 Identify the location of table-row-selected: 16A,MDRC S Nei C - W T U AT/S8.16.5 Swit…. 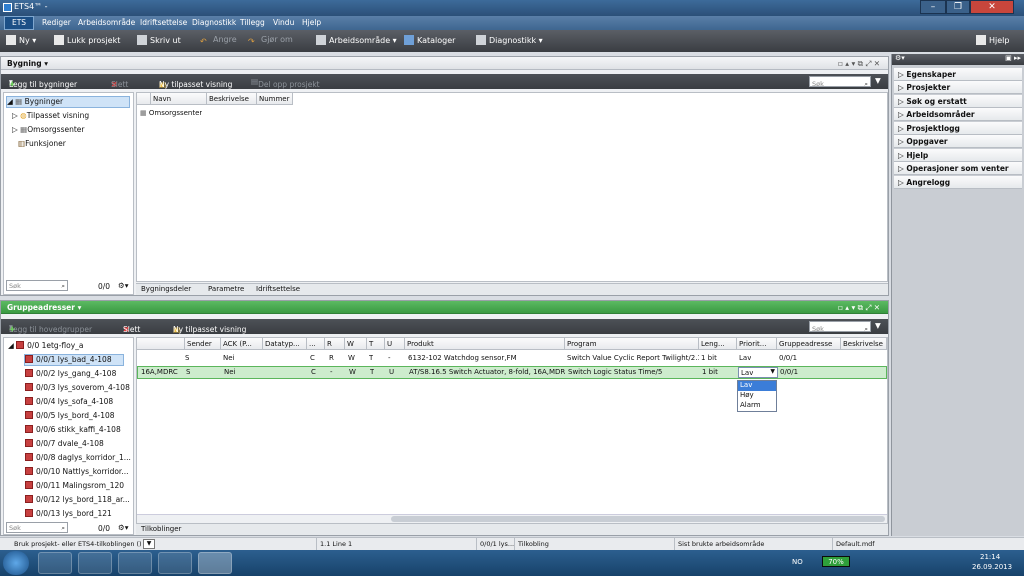
(512, 372).